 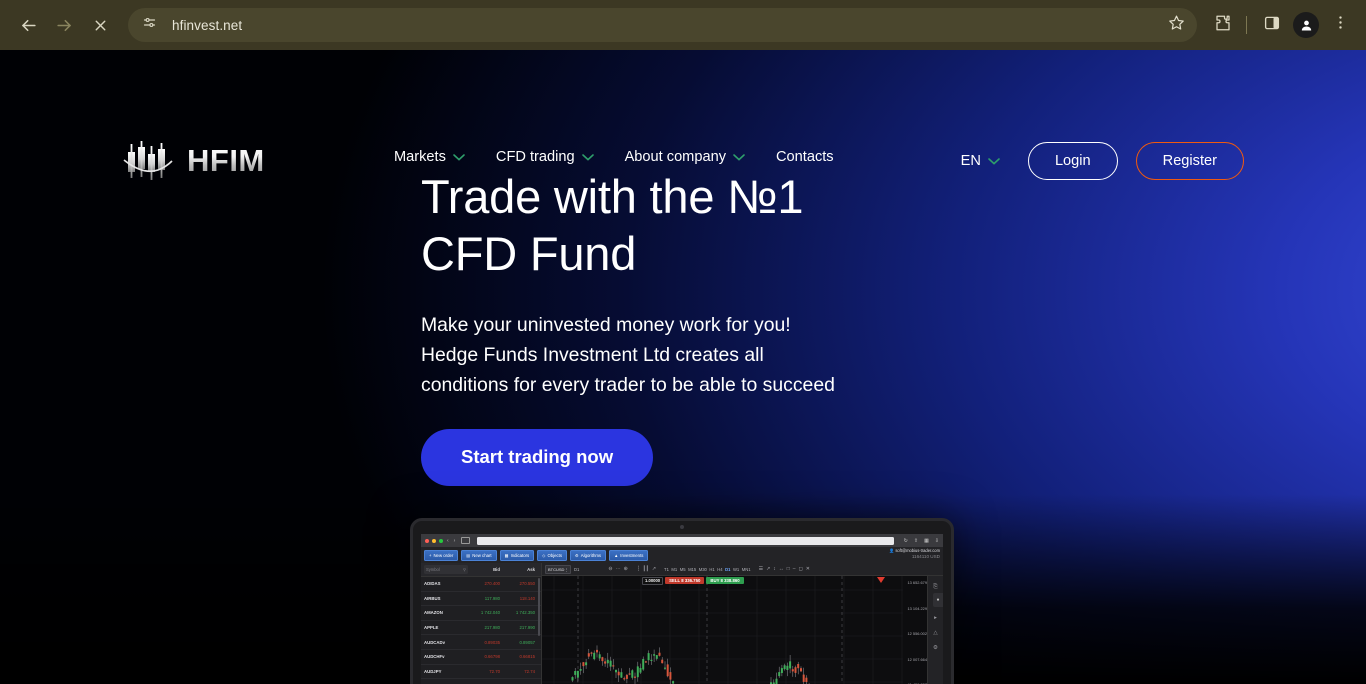 I want to click on window-forward-icon: ›, so click(x=455, y=541).